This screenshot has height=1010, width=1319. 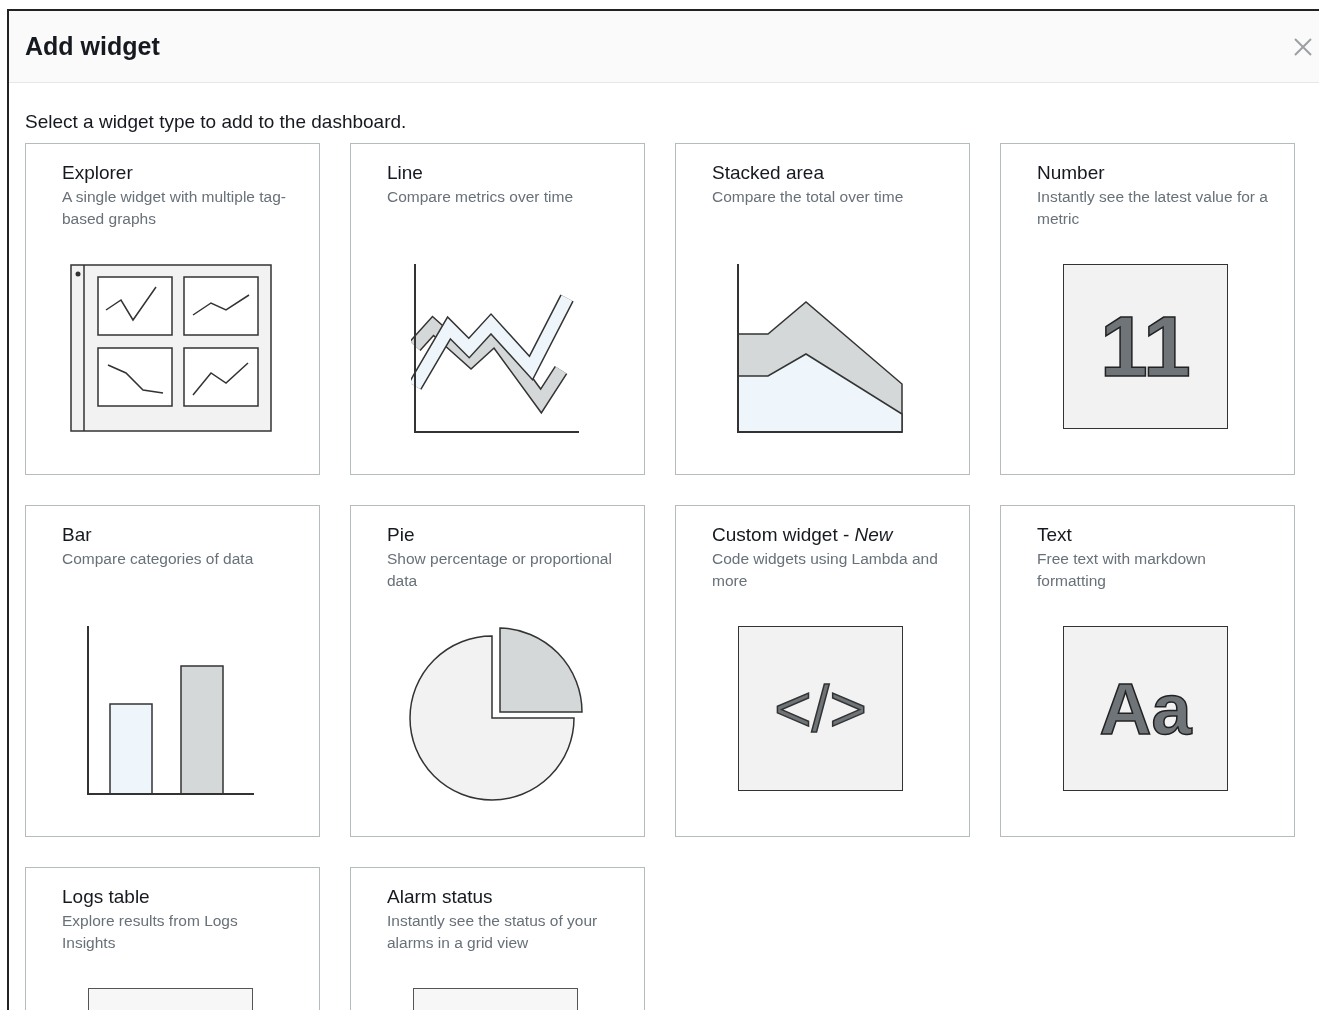 What do you see at coordinates (803, 535) in the screenshot?
I see `widget-title: Custom widget - New` at bounding box center [803, 535].